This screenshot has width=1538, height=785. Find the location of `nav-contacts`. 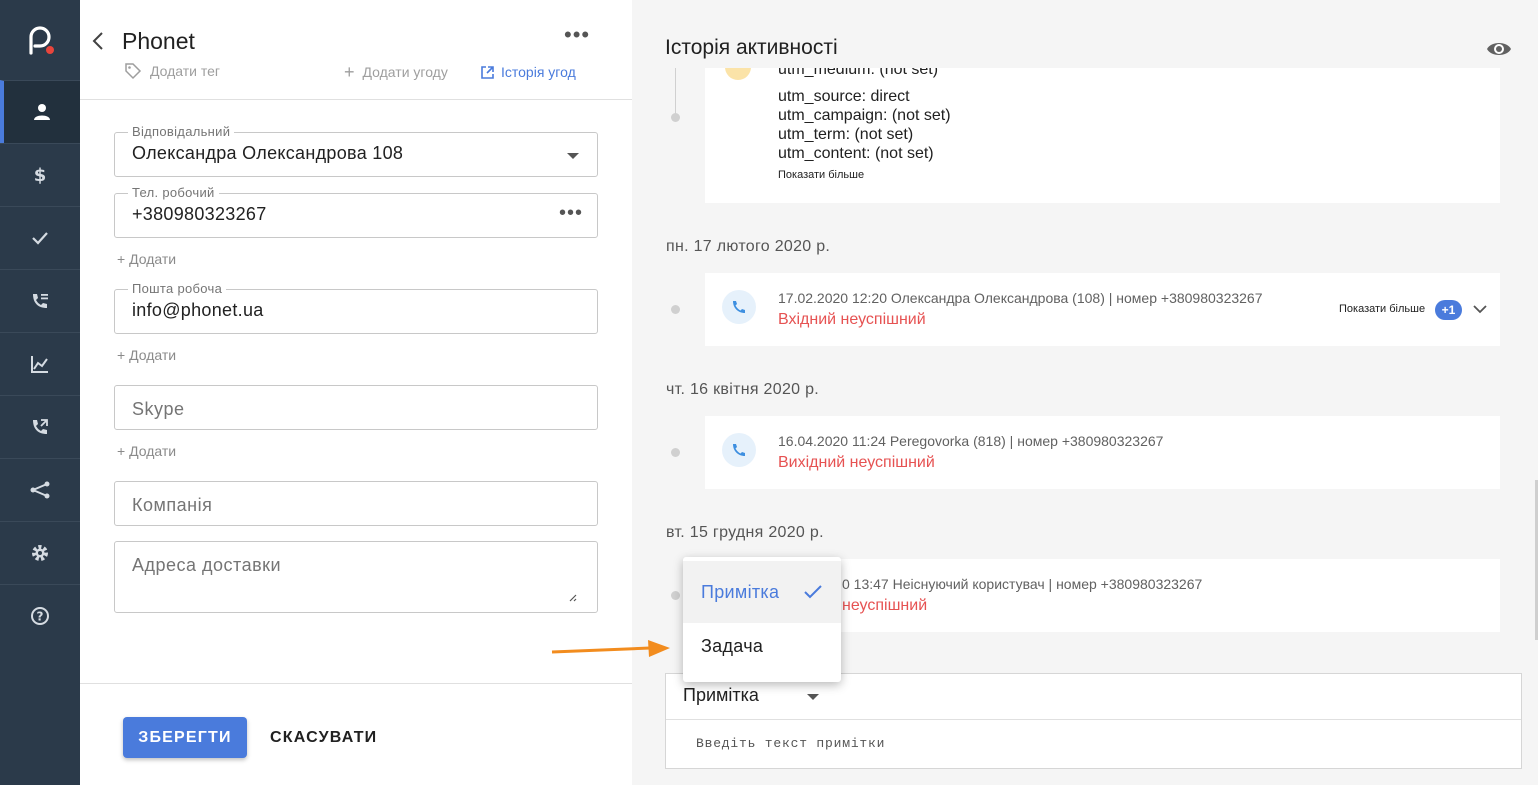

nav-contacts is located at coordinates (40, 111).